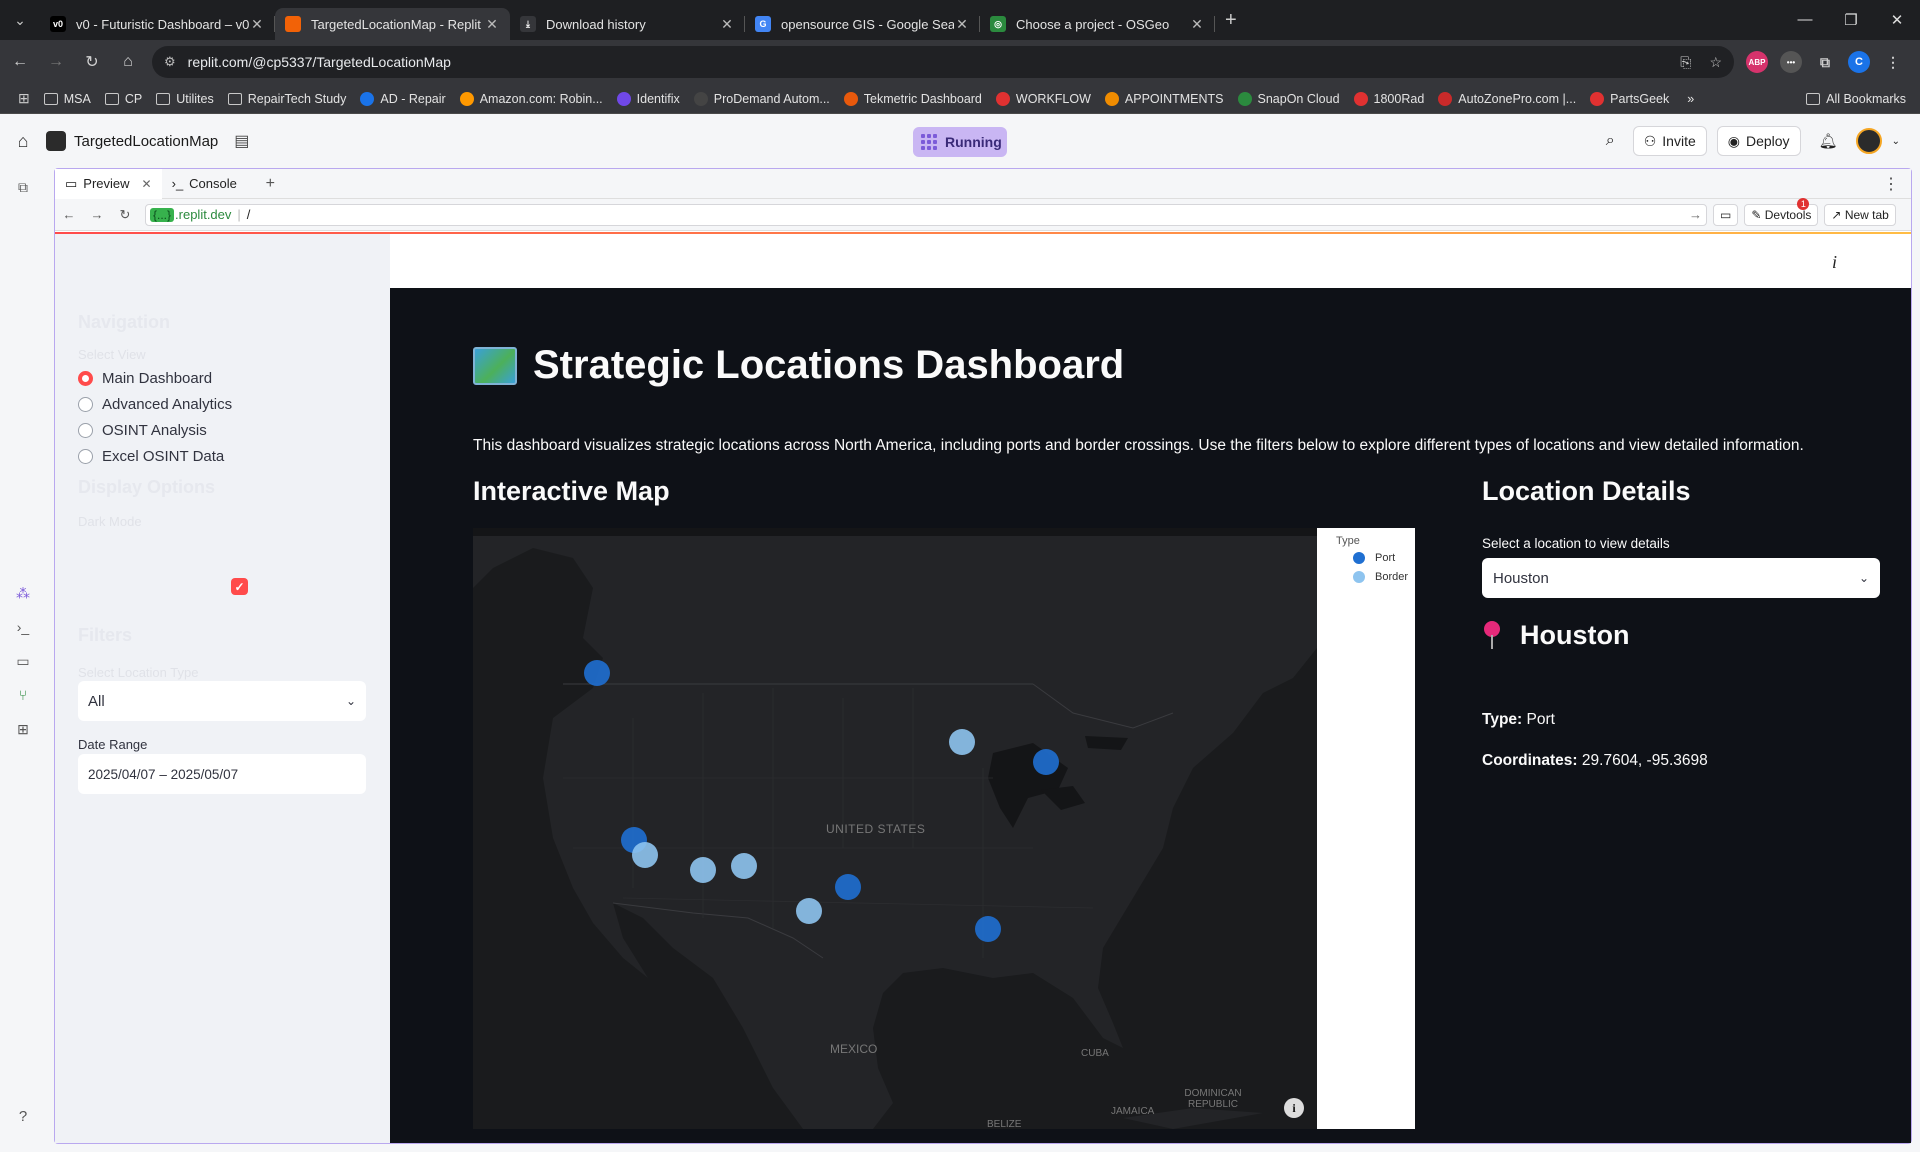 This screenshot has width=1920, height=1152. What do you see at coordinates (403, 98) in the screenshot?
I see `bookmark-item: AD - Repair` at bounding box center [403, 98].